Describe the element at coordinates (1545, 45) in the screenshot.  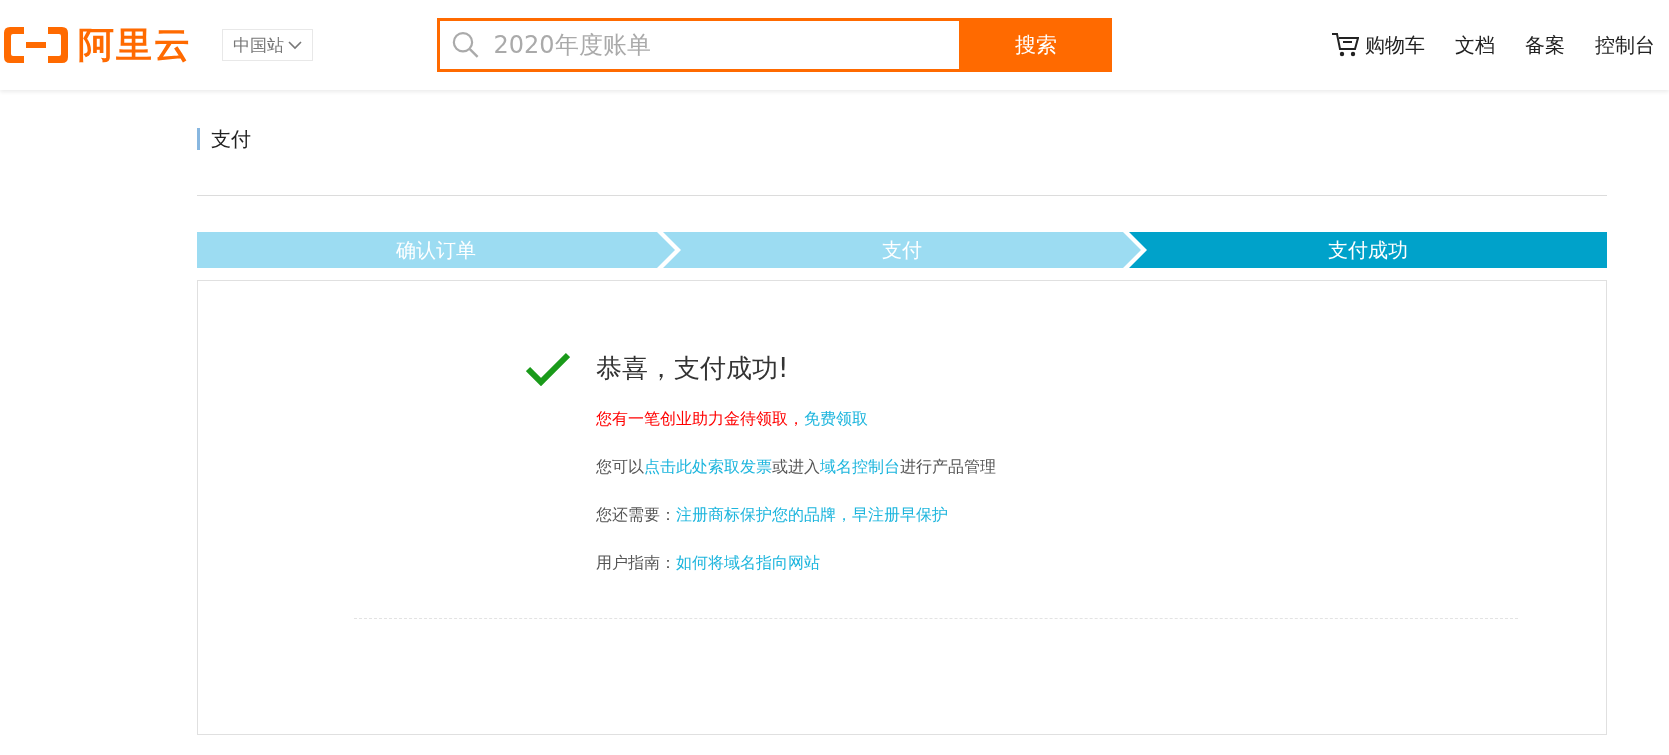
I see `nav-link: 备案` at that location.